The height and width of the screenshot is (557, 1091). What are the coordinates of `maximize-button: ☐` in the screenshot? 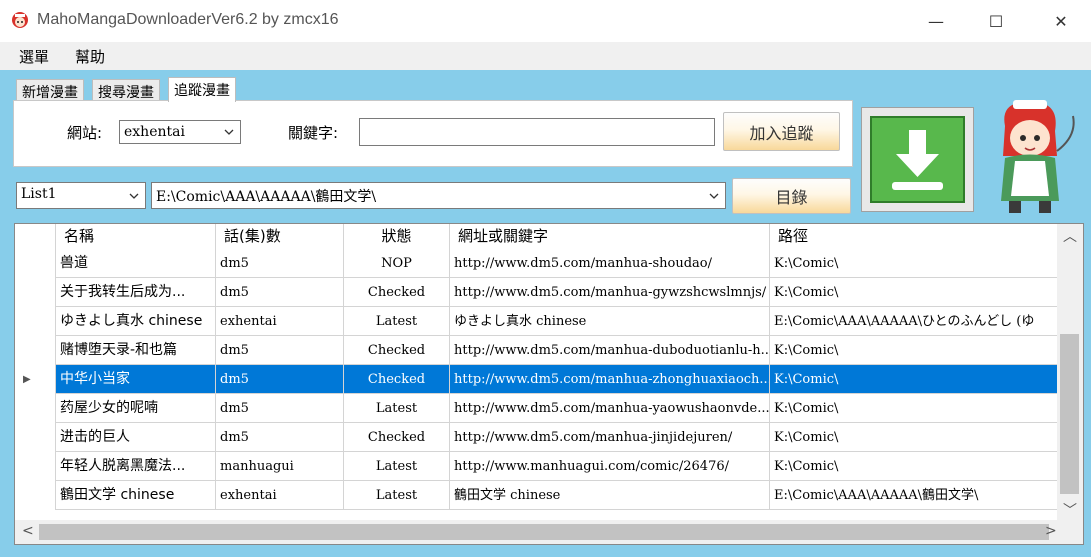 It's located at (996, 21).